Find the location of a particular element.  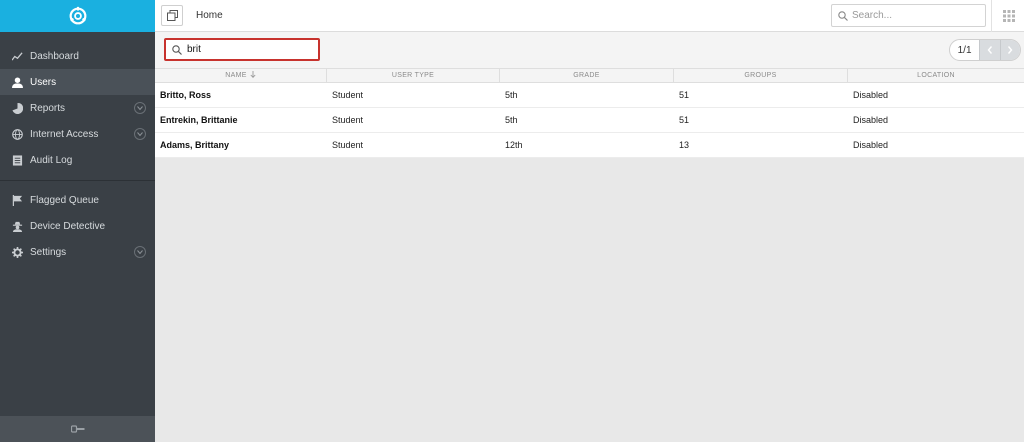

primary-nav: Dashboard Users Reports Internet Access is located at coordinates (77, 154).